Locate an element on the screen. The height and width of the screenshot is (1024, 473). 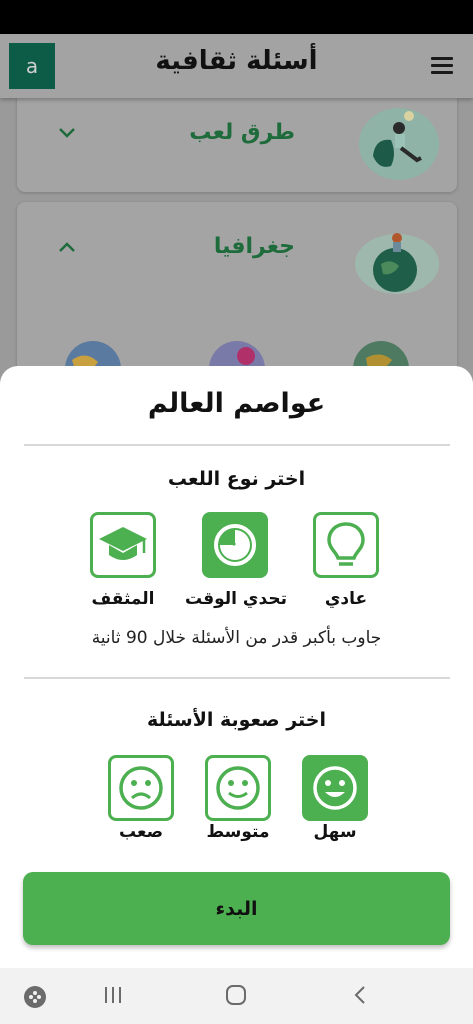
page-title: أسئلة ثقافية is located at coordinates (236, 61).